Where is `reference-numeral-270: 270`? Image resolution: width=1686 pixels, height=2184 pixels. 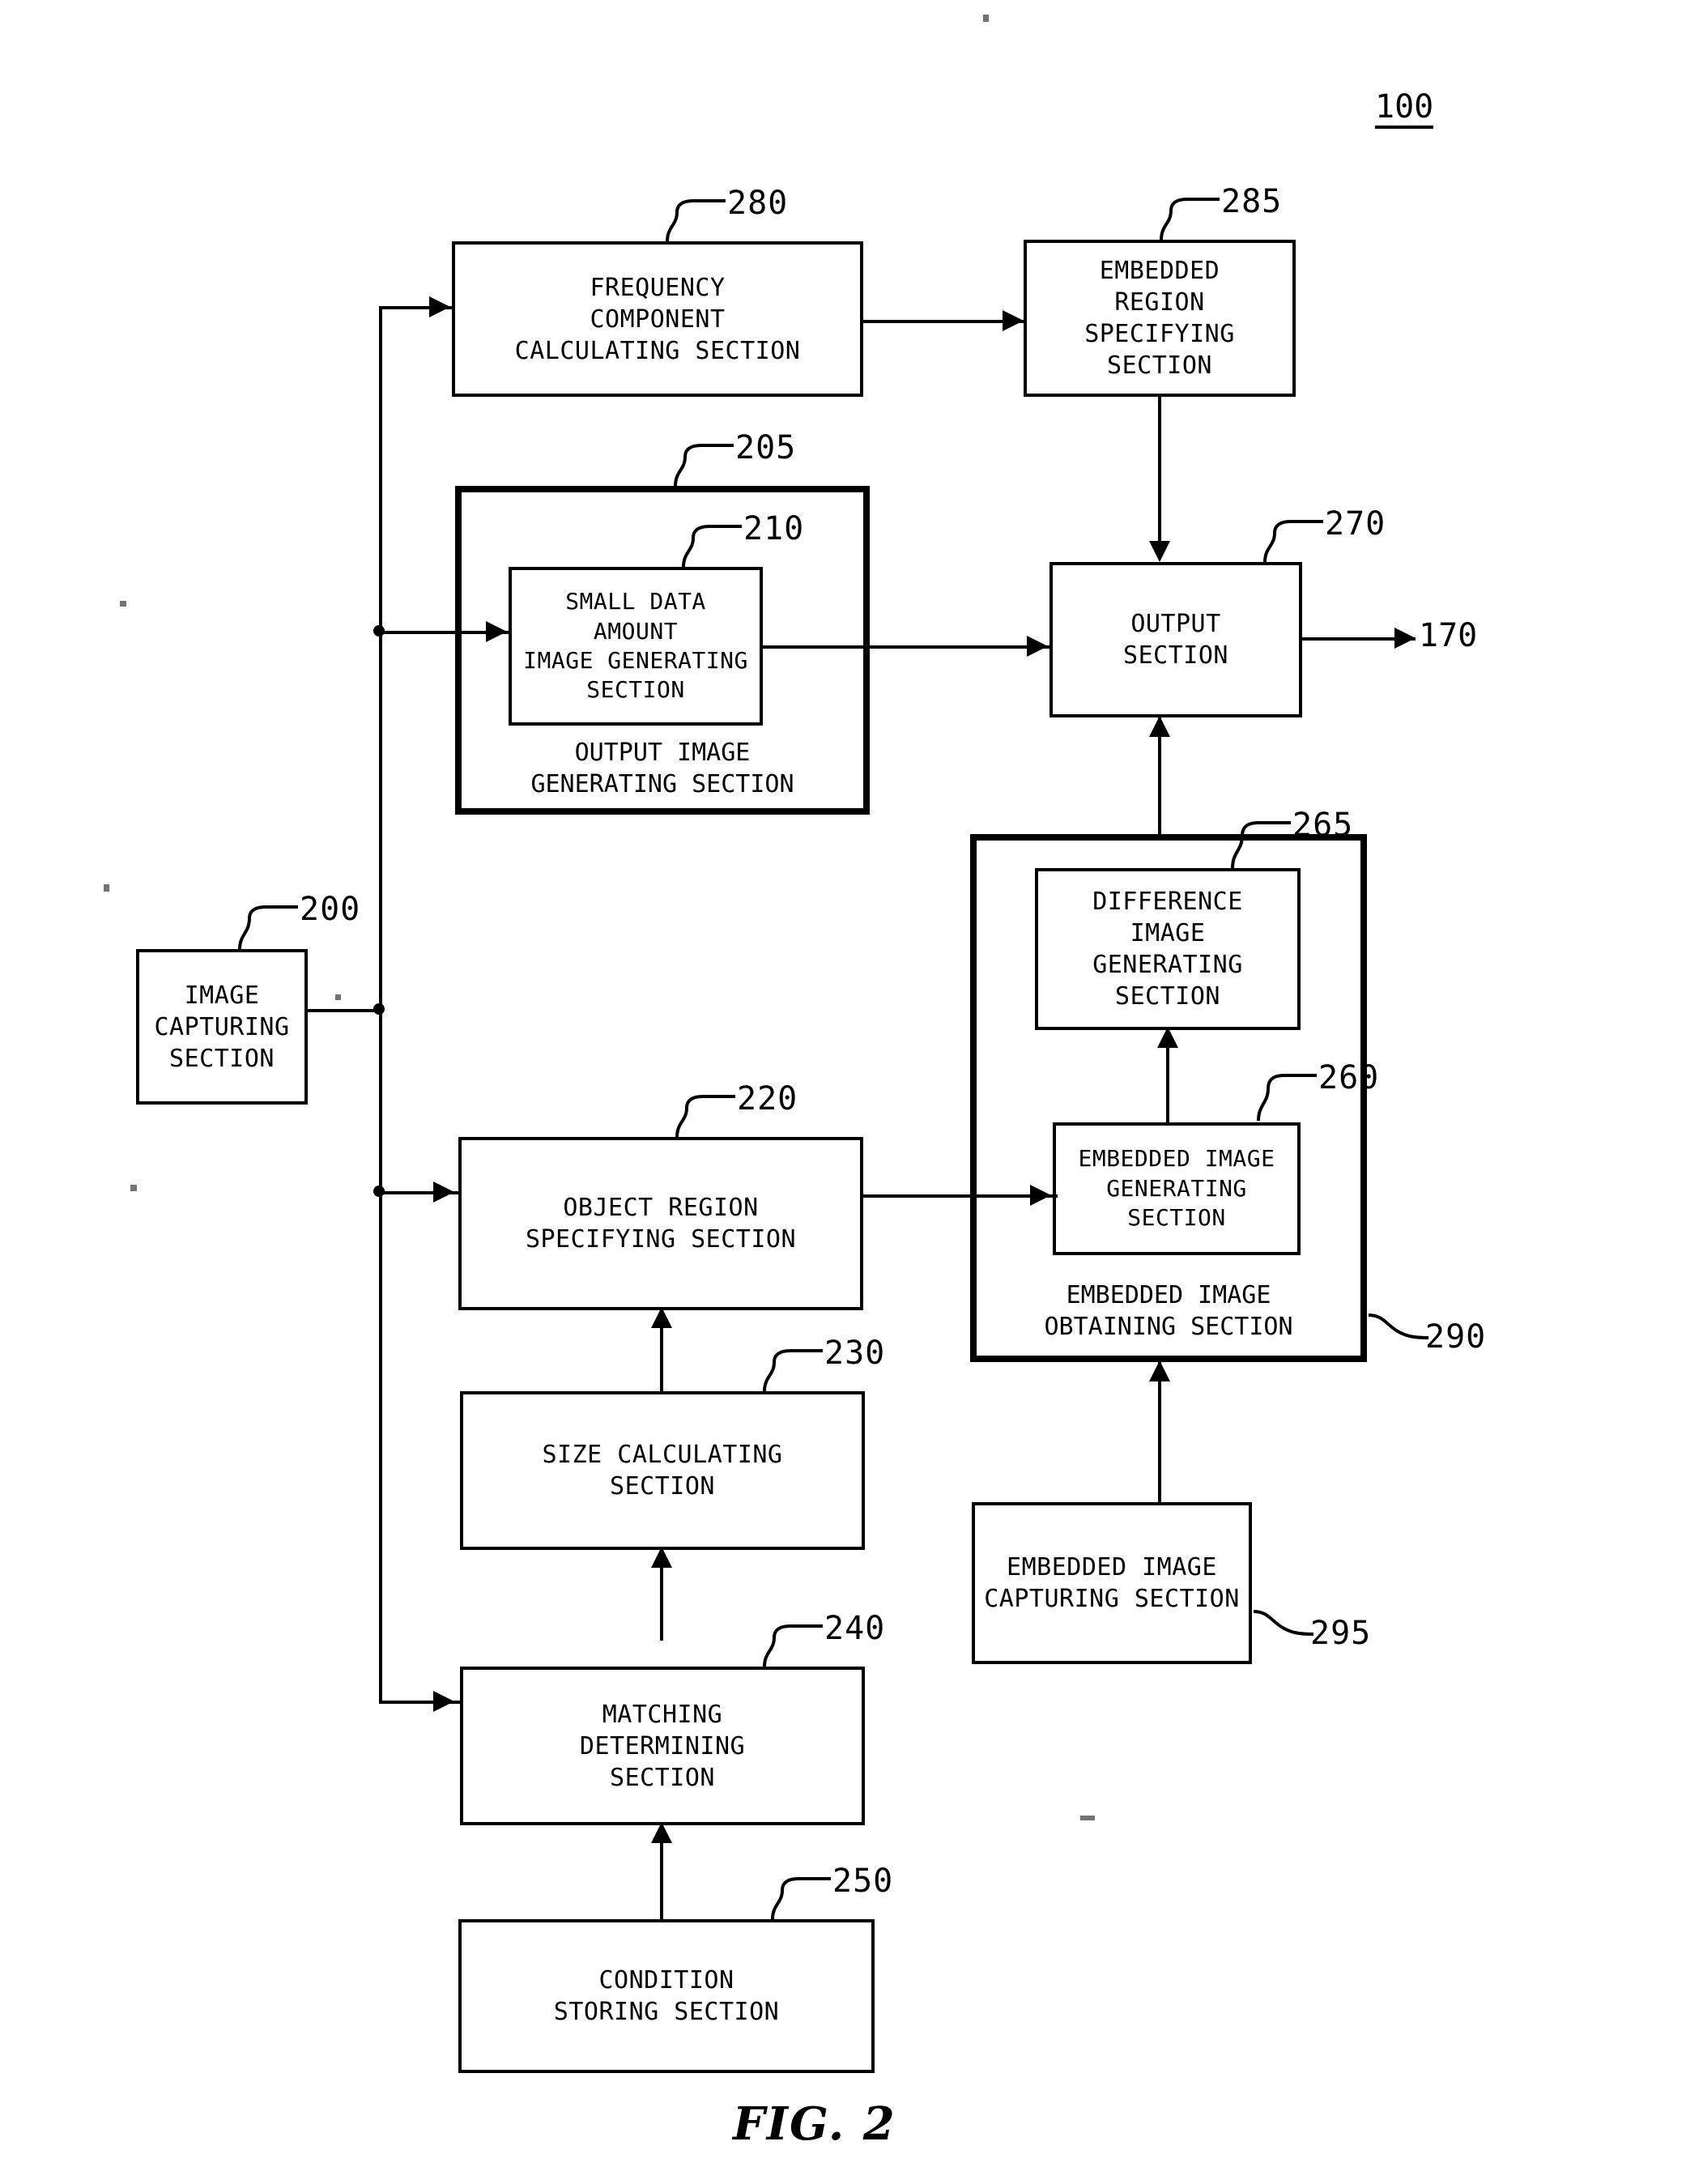
reference-numeral-270: 270 is located at coordinates (1355, 524).